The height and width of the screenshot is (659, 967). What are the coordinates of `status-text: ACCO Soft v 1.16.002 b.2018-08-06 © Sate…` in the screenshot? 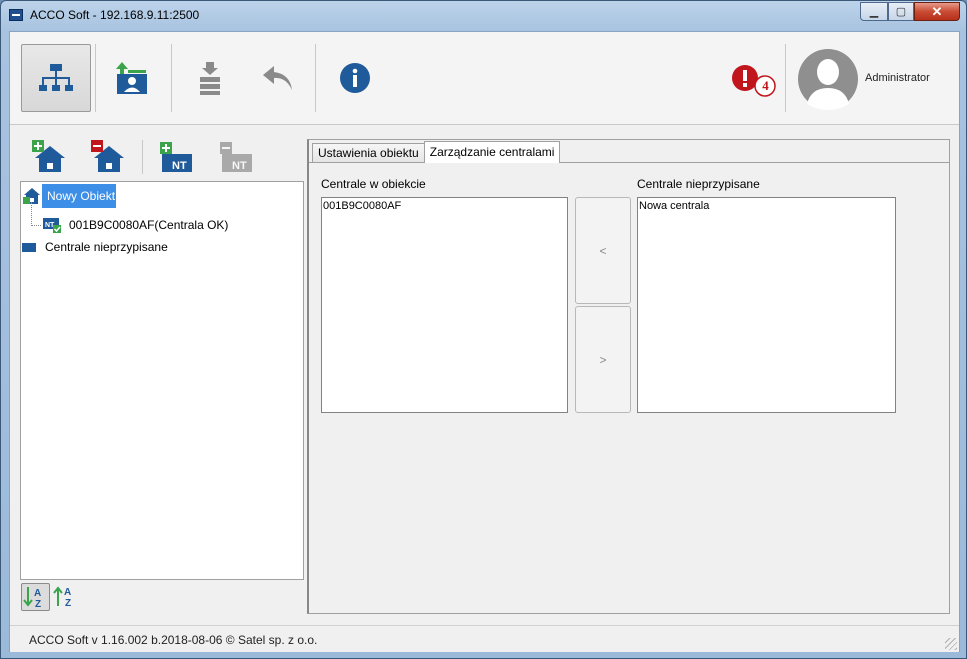 It's located at (173, 640).